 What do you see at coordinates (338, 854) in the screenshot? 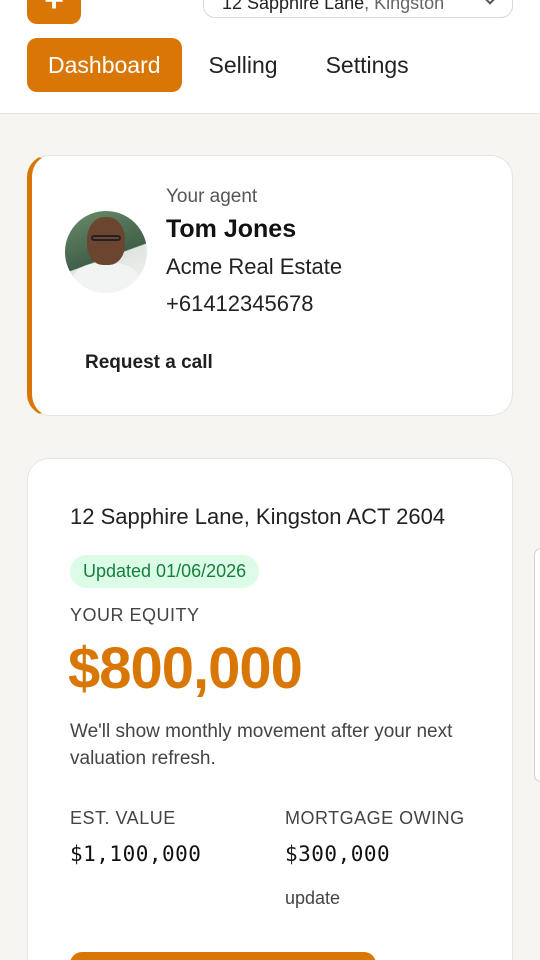
I see `mortgage-value: $300,000` at bounding box center [338, 854].